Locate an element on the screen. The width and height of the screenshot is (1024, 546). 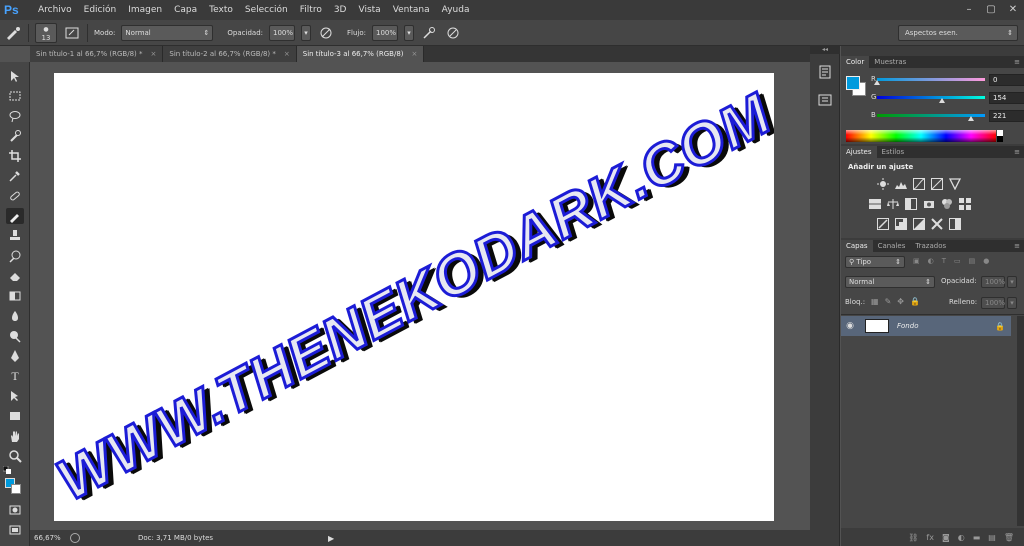
type-tool-icon: T is located at coordinates (15, 376).